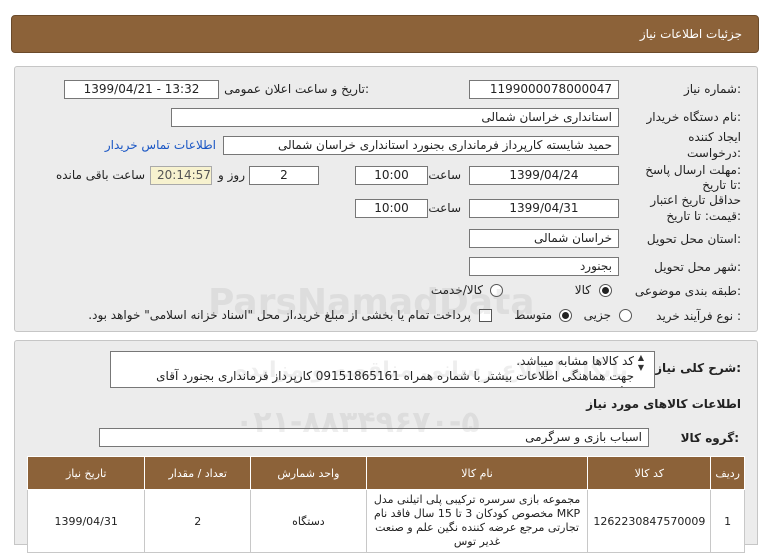  What do you see at coordinates (714, 153) in the screenshot?
I see `creator-label-2: درخواست:` at bounding box center [714, 153].